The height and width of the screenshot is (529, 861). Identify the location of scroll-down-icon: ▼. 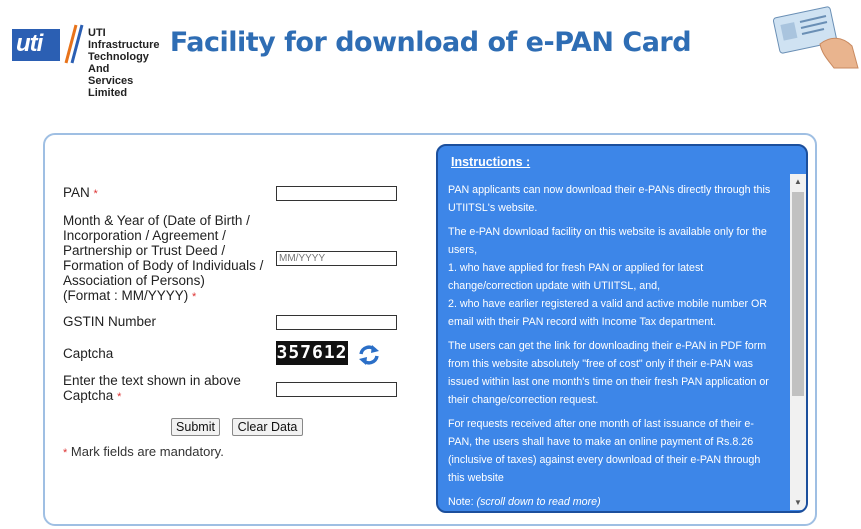
(798, 502).